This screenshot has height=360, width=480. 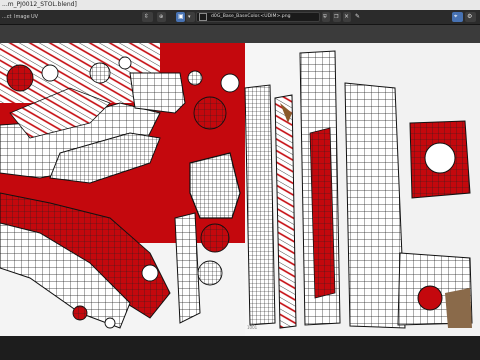 What do you see at coordinates (215, 185) in the screenshot?
I see `uv-island-center-block` at bounding box center [215, 185].